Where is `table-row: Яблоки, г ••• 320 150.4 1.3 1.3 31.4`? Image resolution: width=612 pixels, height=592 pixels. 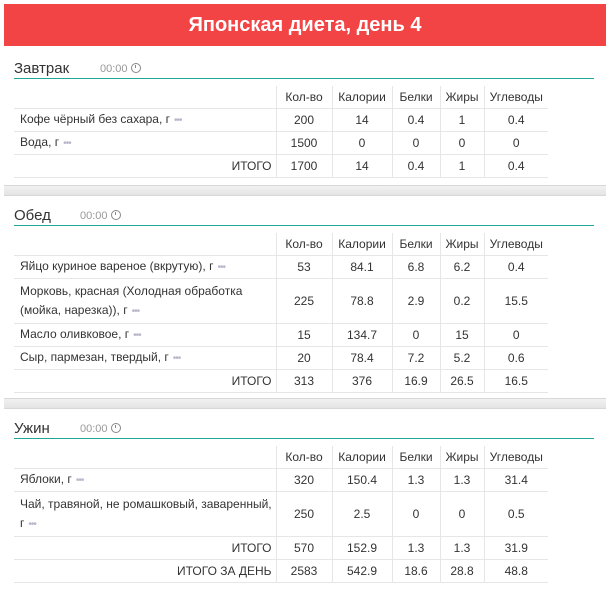
table-row: Яблоки, г ••• 320 150.4 1.3 1.3 31.4 is located at coordinates (281, 480).